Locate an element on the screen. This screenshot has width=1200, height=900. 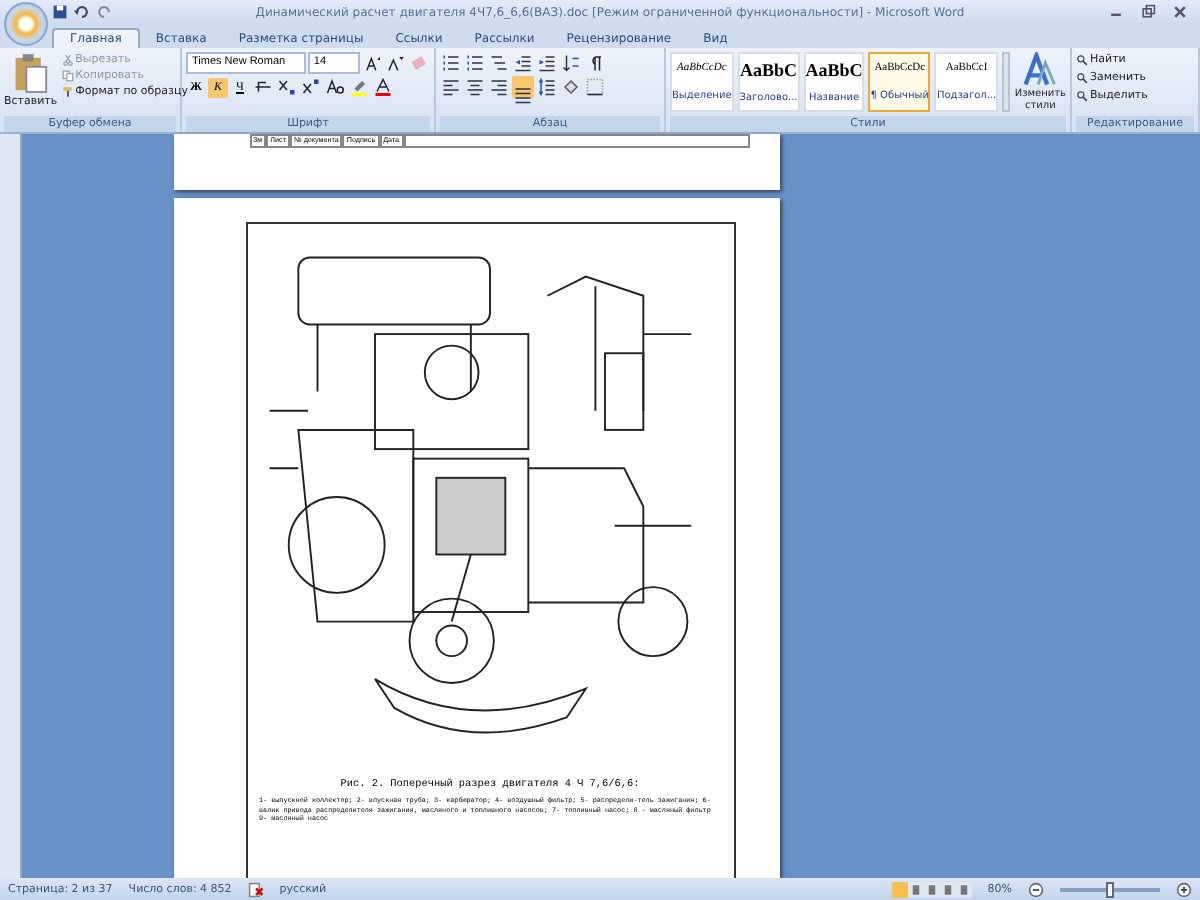
align-left-icon is located at coordinates (451, 87).